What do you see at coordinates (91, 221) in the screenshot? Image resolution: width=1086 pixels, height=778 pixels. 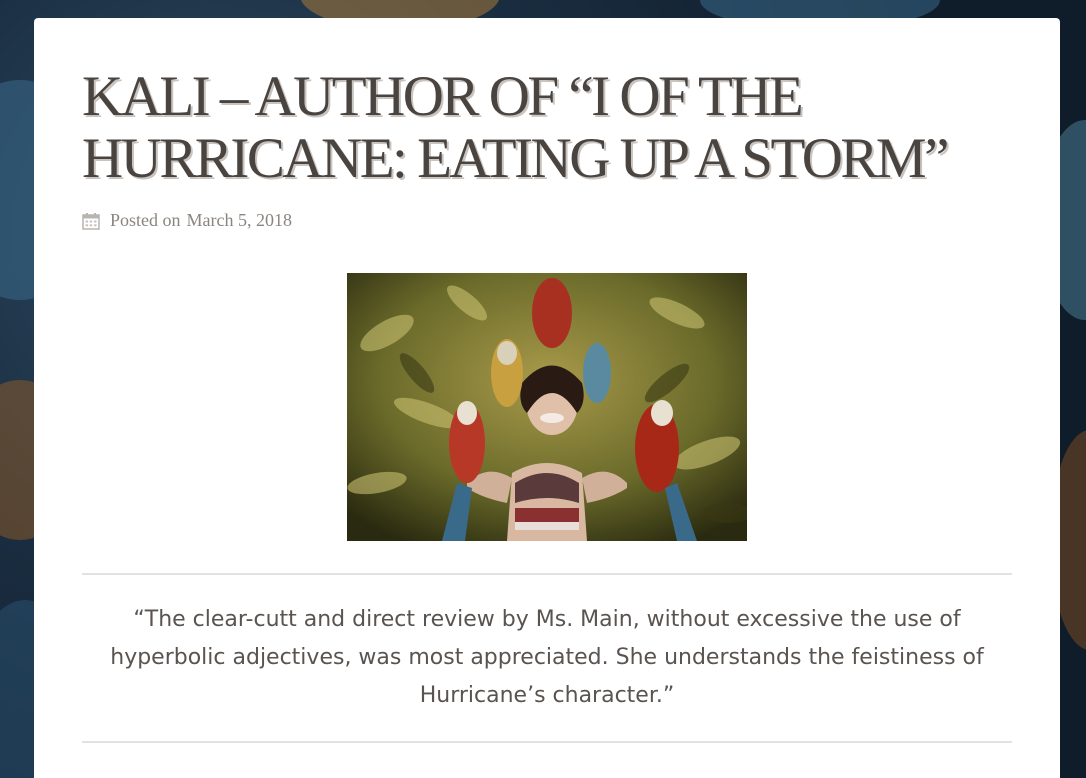 I see `calendar-icon` at bounding box center [91, 221].